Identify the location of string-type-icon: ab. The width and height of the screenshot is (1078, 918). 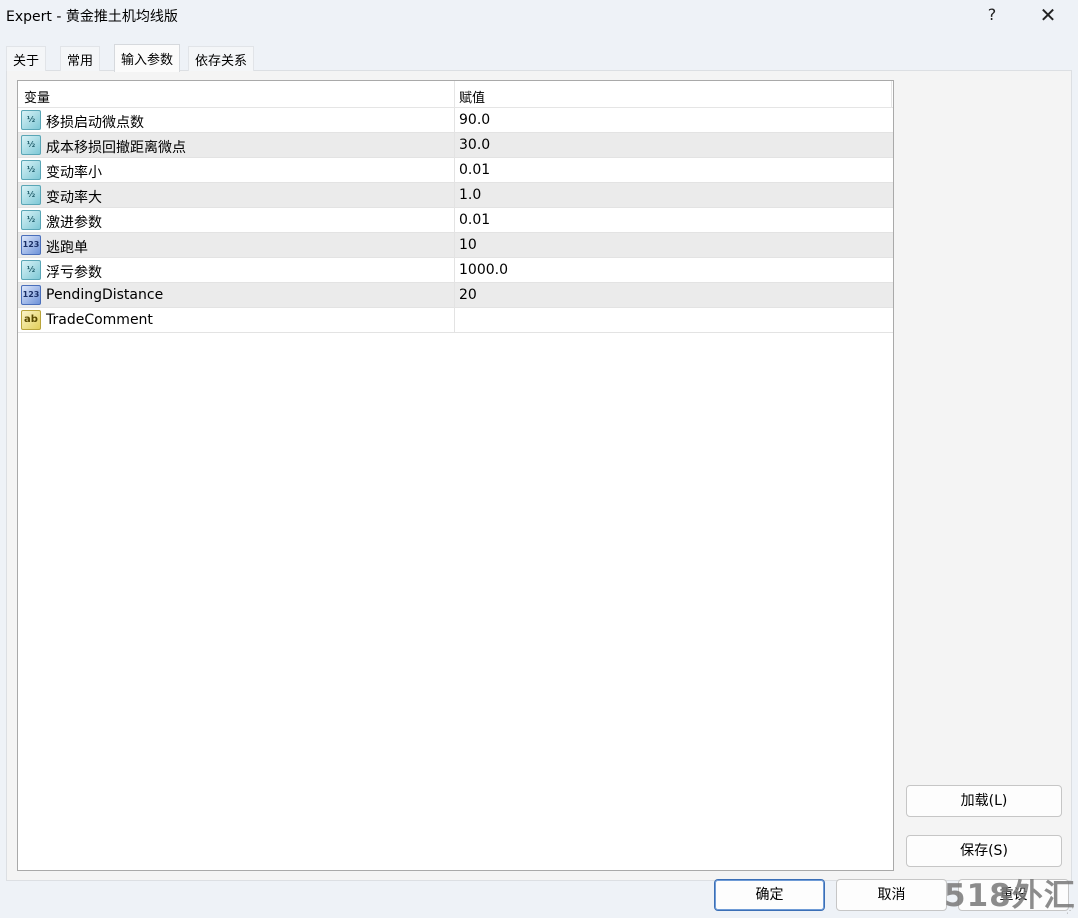
(31, 320).